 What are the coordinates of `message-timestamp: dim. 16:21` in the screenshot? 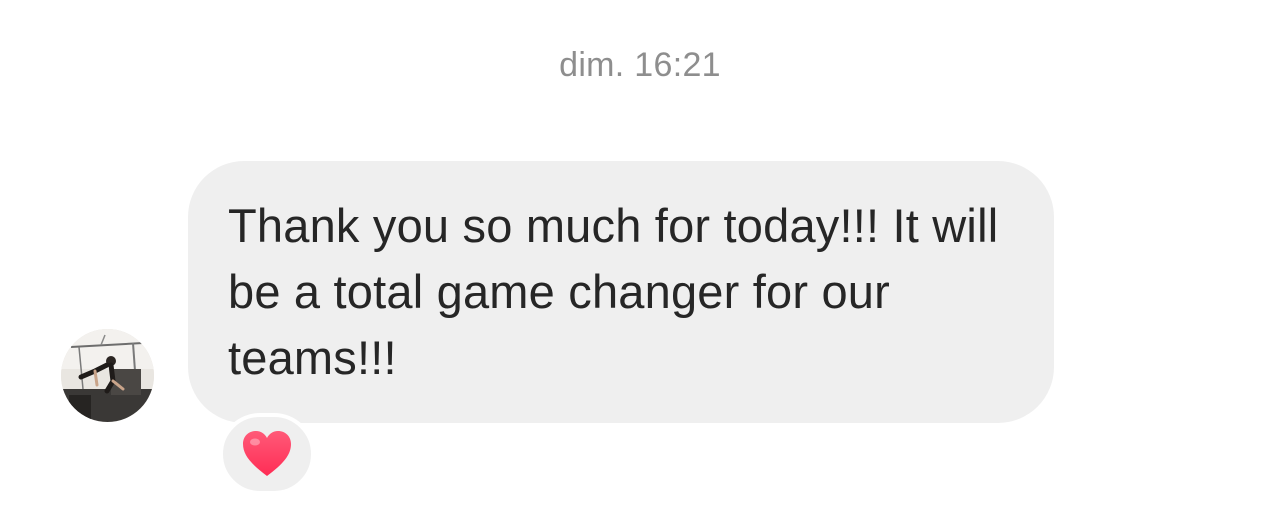 It's located at (640, 65).